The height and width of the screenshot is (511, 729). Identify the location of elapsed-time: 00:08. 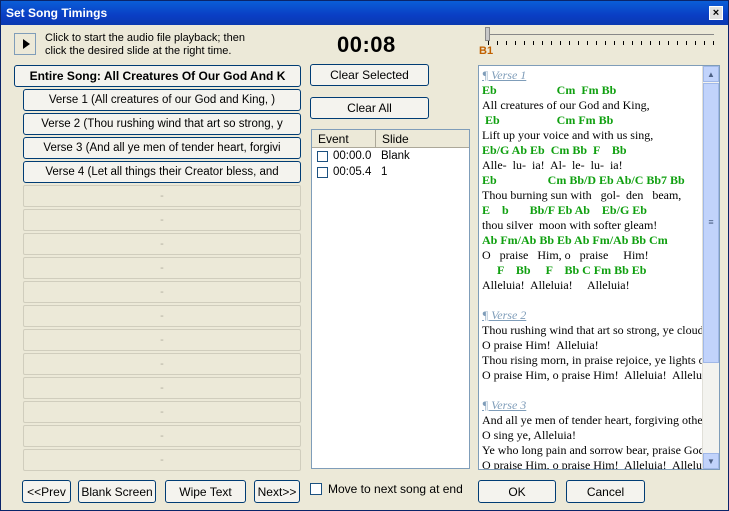
(366, 44).